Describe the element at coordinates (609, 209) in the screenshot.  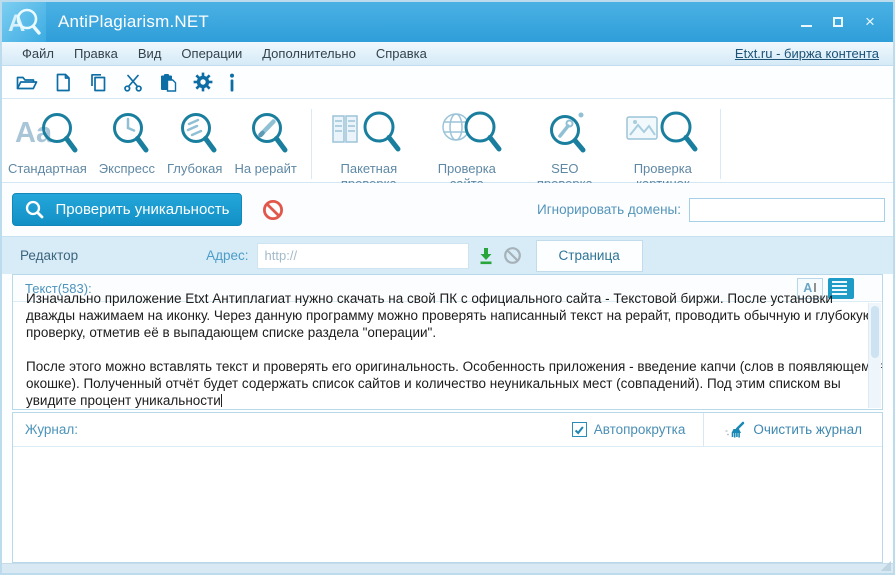
I see `ignore-domains-label: Игнорировать домены:` at that location.